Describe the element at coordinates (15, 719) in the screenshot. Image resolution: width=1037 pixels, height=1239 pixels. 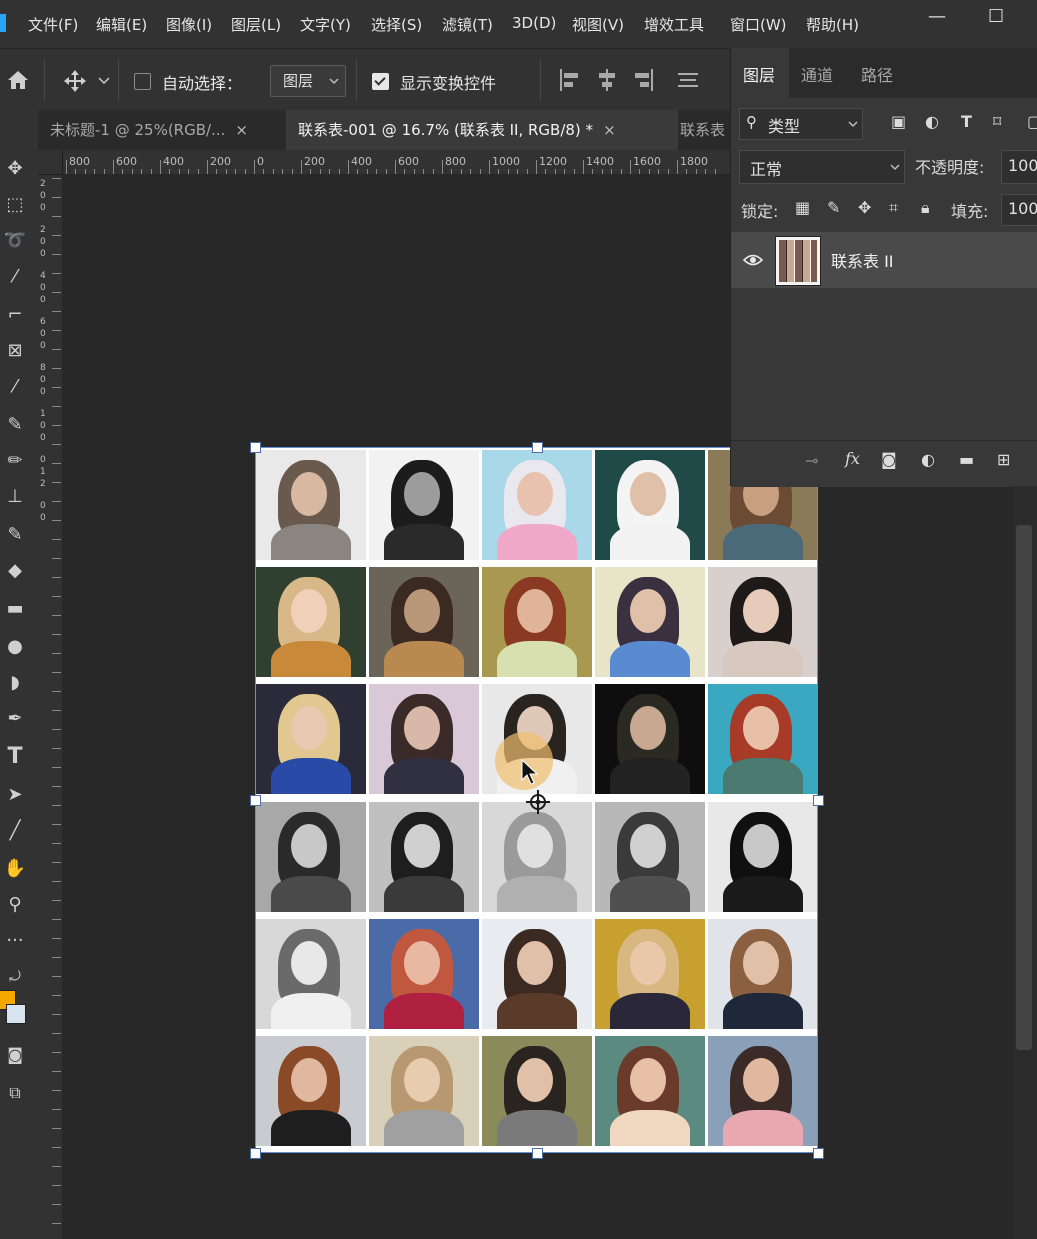
I see `pen-tool-icon: ✒` at that location.